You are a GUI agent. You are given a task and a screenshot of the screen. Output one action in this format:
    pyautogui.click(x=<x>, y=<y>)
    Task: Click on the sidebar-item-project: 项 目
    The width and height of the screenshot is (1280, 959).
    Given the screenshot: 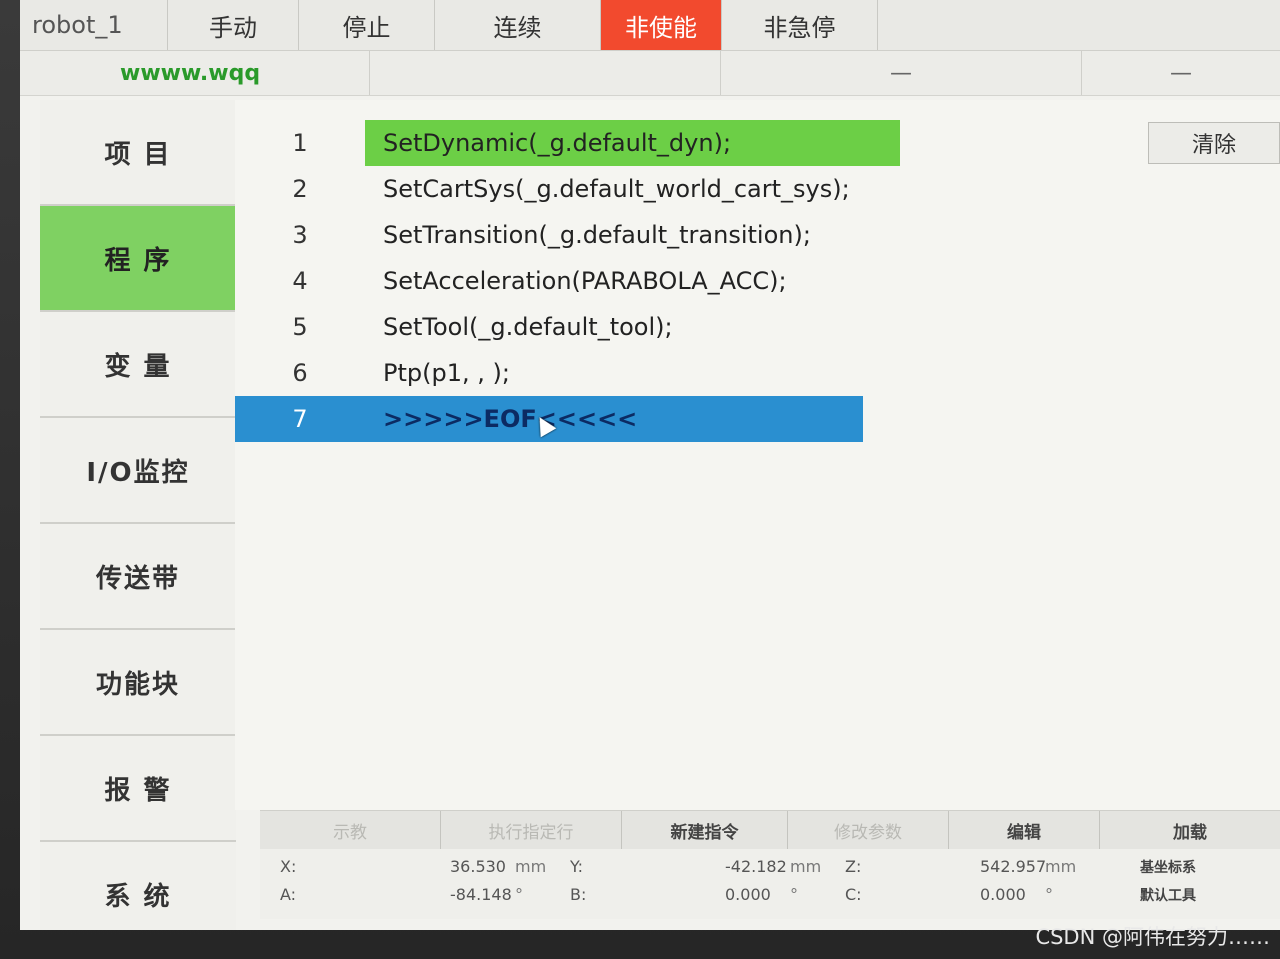 What is the action you would take?
    pyautogui.click(x=138, y=153)
    